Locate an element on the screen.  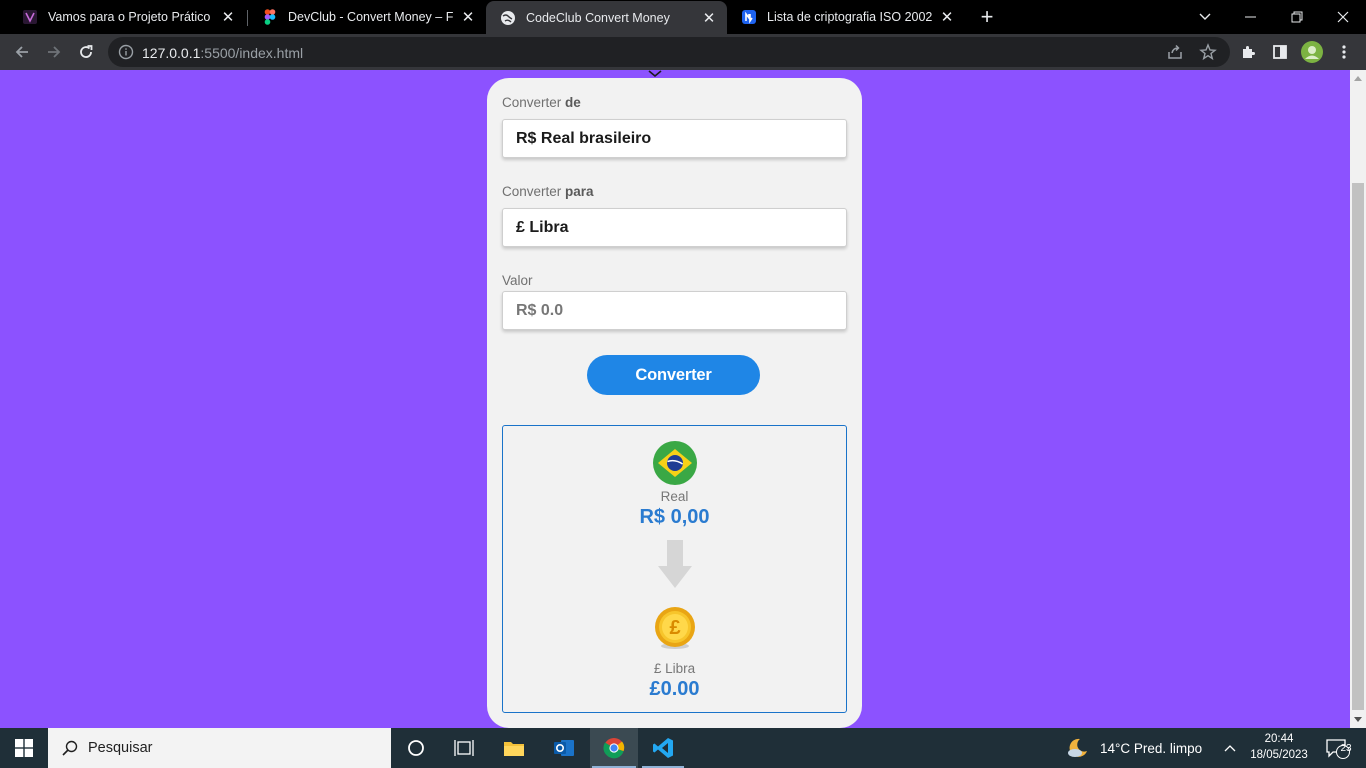
browser-toolbar: 127.0.0.1:5500/index.html is located at coordinates (683, 52).